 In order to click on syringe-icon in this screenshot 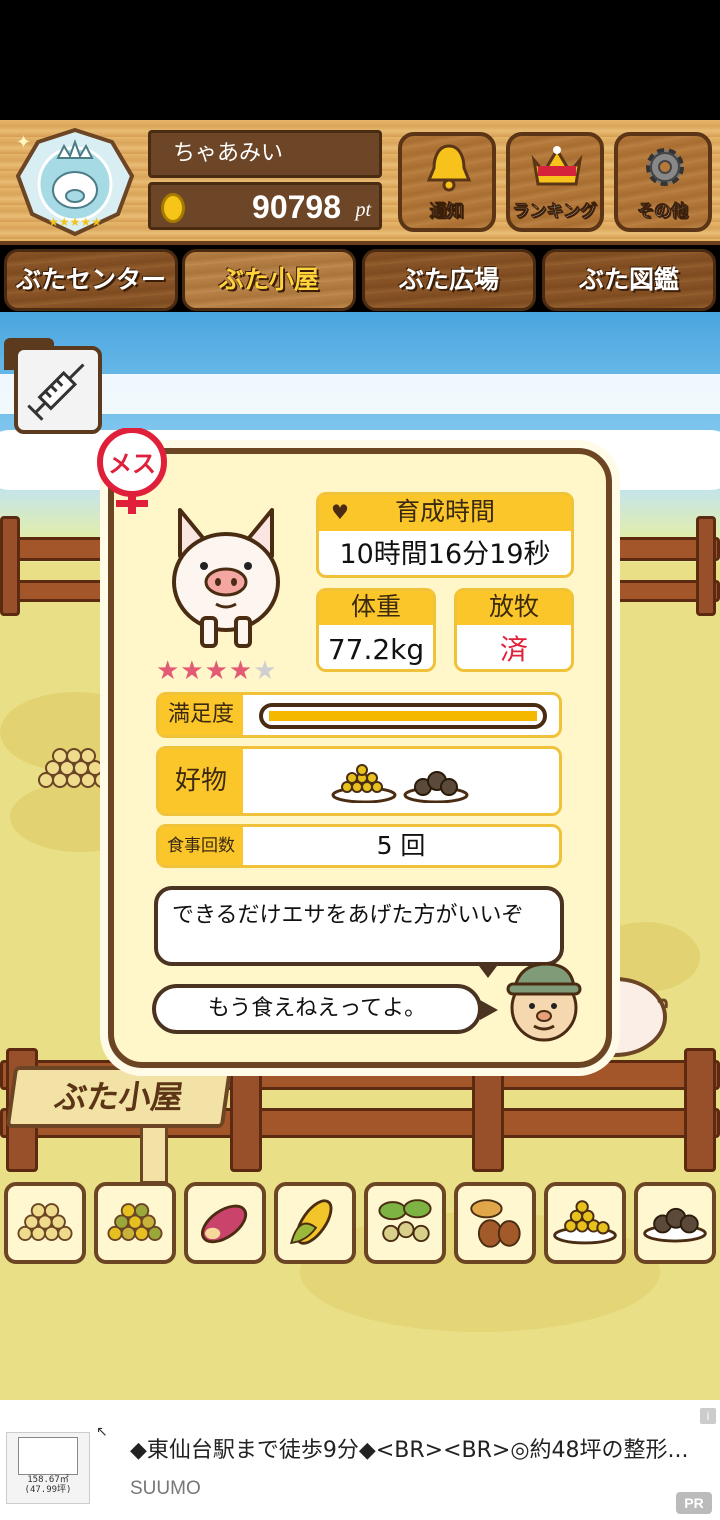, I will do `click(56, 392)`.